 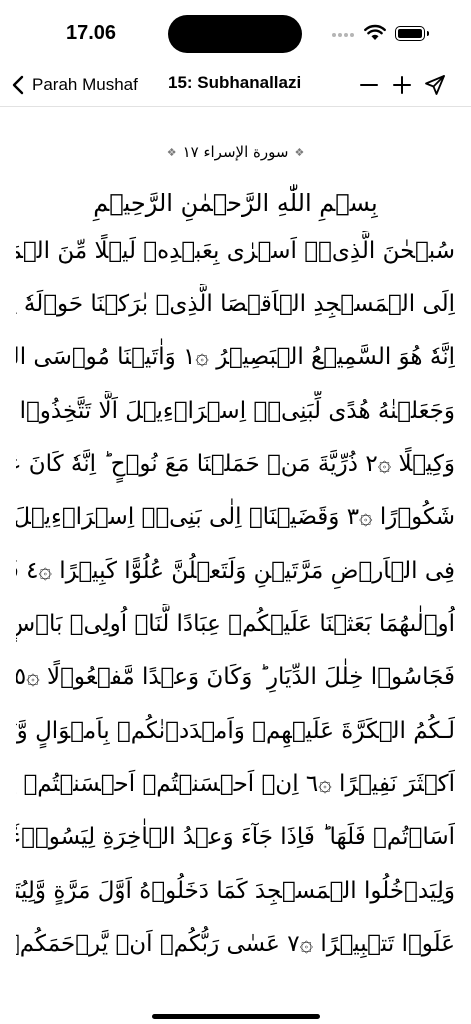 What do you see at coordinates (18, 85) in the screenshot?
I see `chevron-left-icon` at bounding box center [18, 85].